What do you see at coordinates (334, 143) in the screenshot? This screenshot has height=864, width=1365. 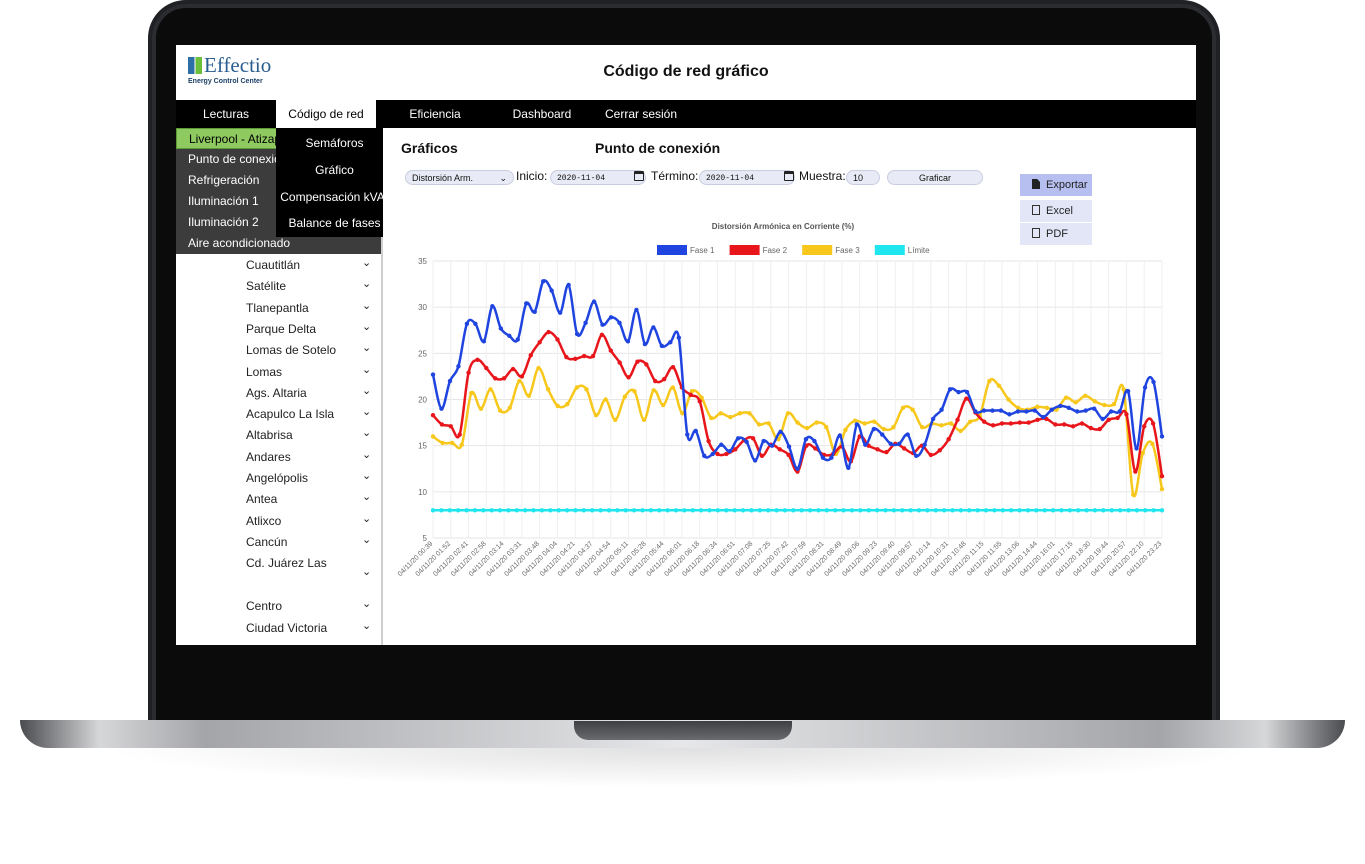 I see `submenu-semaforos: Semáforos` at bounding box center [334, 143].